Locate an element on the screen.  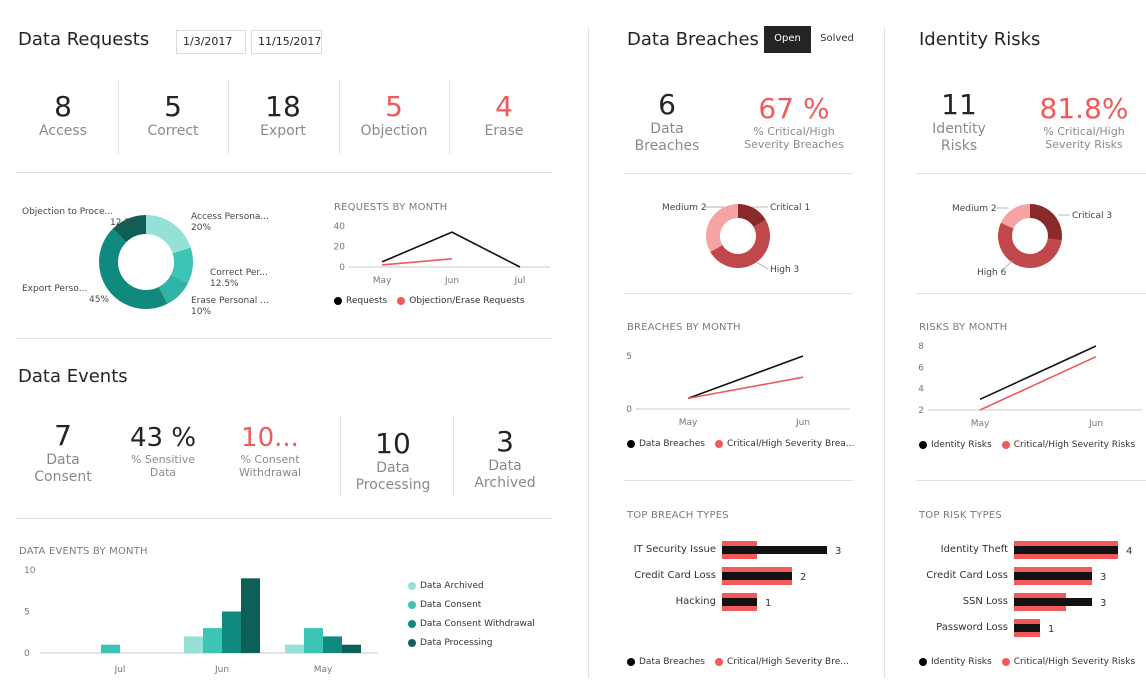
kpi-value: 7 is located at coordinates (63, 435).